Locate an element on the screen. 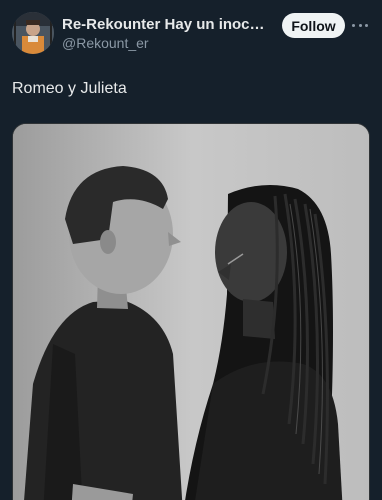  follow-button: Follow is located at coordinates (313, 25).